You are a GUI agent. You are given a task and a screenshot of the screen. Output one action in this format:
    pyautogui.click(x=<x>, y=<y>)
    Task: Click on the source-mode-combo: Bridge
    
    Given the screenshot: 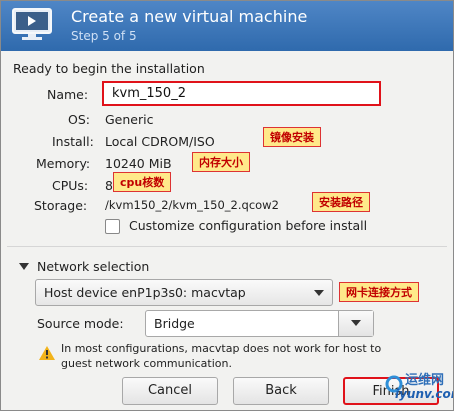 What is the action you would take?
    pyautogui.click(x=259, y=323)
    